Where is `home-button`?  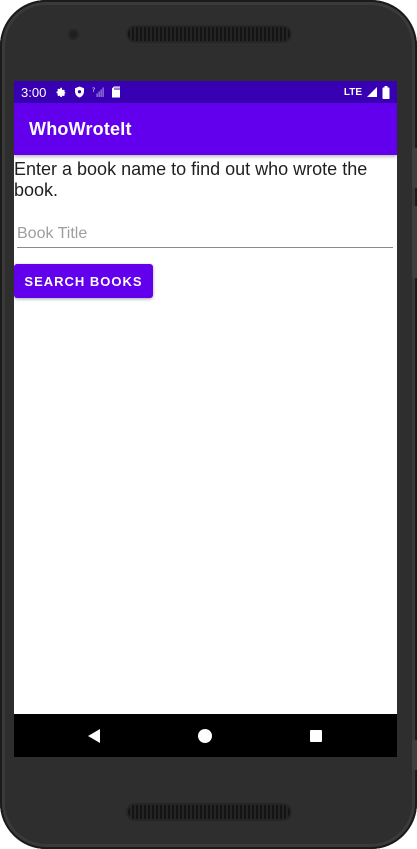 home-button is located at coordinates (205, 735).